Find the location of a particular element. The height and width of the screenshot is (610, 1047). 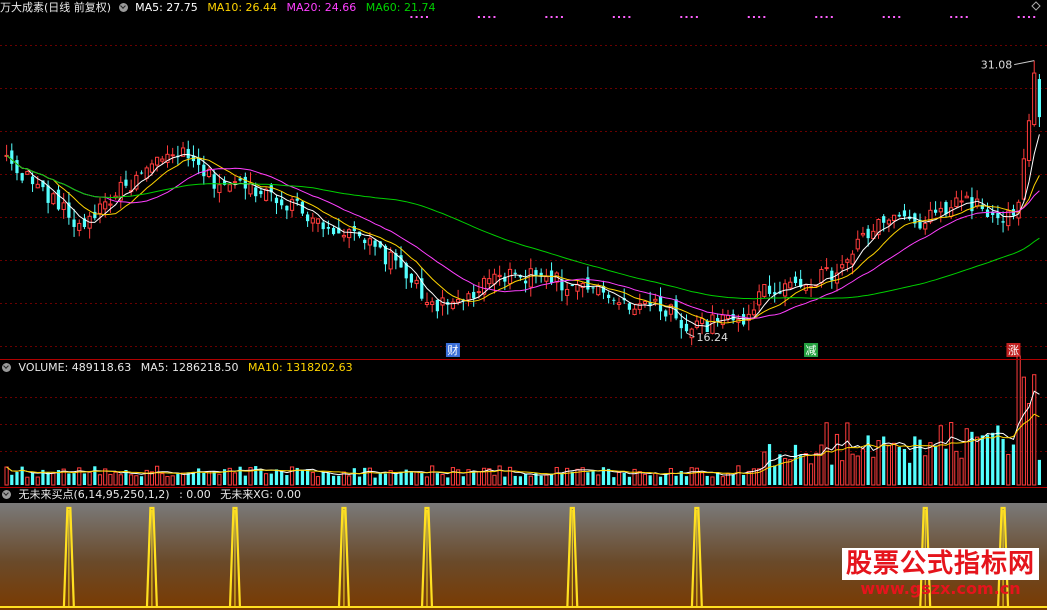

ma60-readout: MA60: 21.74 is located at coordinates (400, 7).